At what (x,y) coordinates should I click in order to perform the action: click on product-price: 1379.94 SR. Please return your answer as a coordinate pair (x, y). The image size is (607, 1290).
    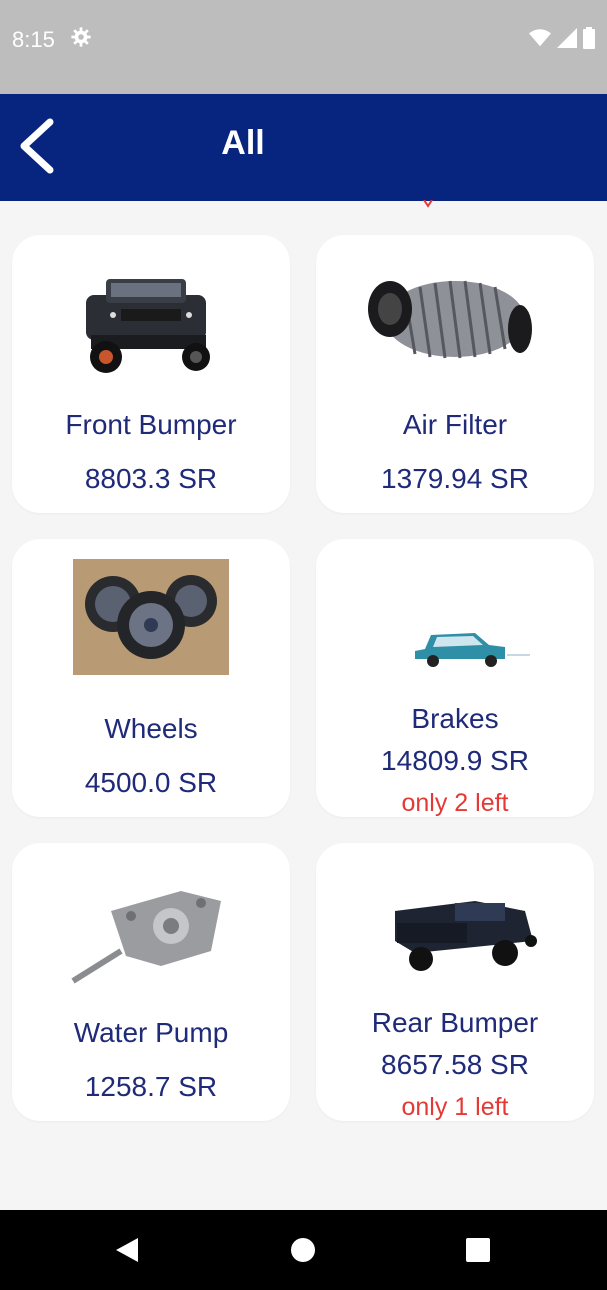
    Looking at the image, I should click on (455, 478).